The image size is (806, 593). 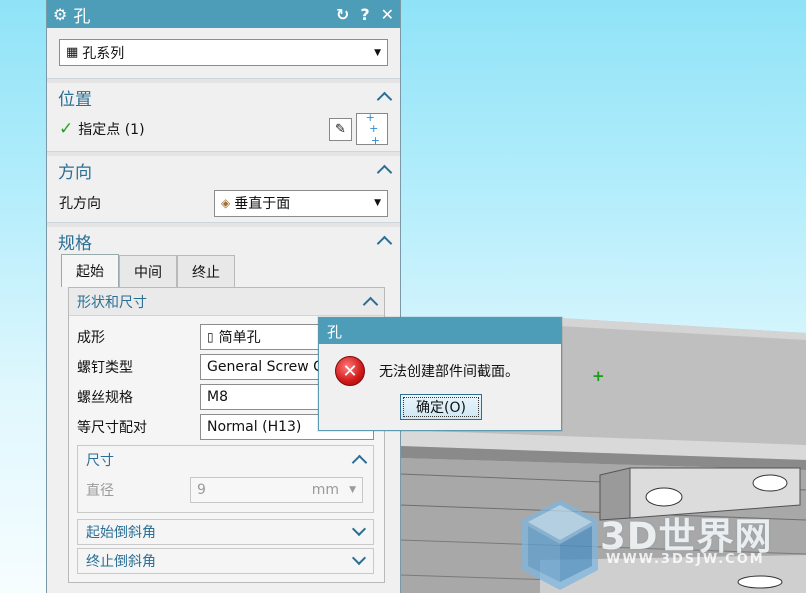 I want to click on error-dialog-title: 孔, so click(x=440, y=331).